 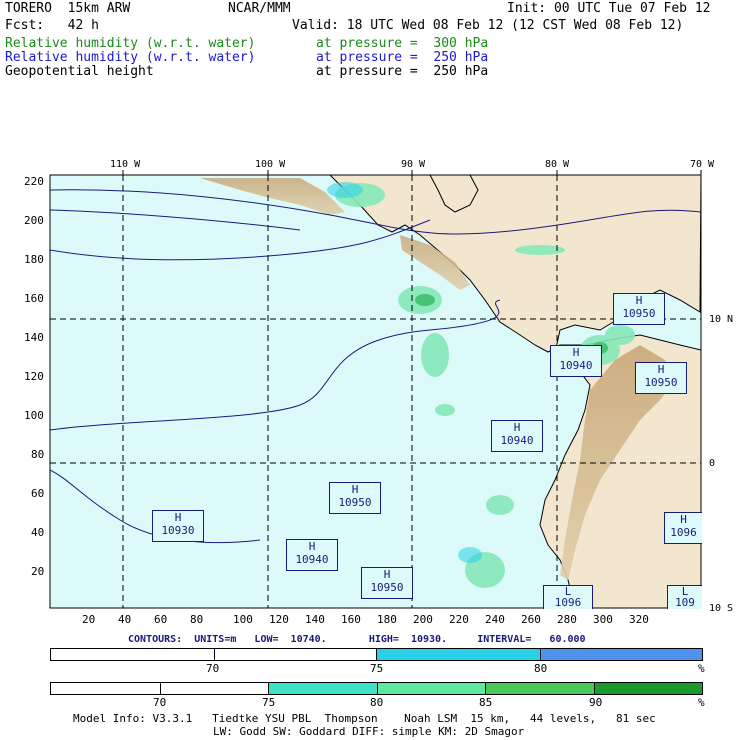 I want to click on high-center-box: H 10930, so click(x=178, y=526).